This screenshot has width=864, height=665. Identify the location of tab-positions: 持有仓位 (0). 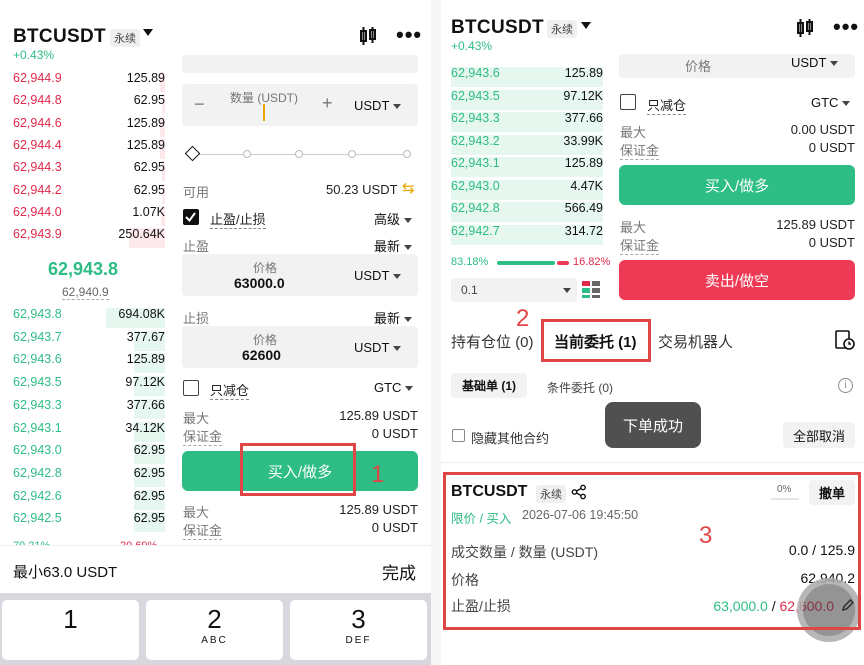
(492, 341).